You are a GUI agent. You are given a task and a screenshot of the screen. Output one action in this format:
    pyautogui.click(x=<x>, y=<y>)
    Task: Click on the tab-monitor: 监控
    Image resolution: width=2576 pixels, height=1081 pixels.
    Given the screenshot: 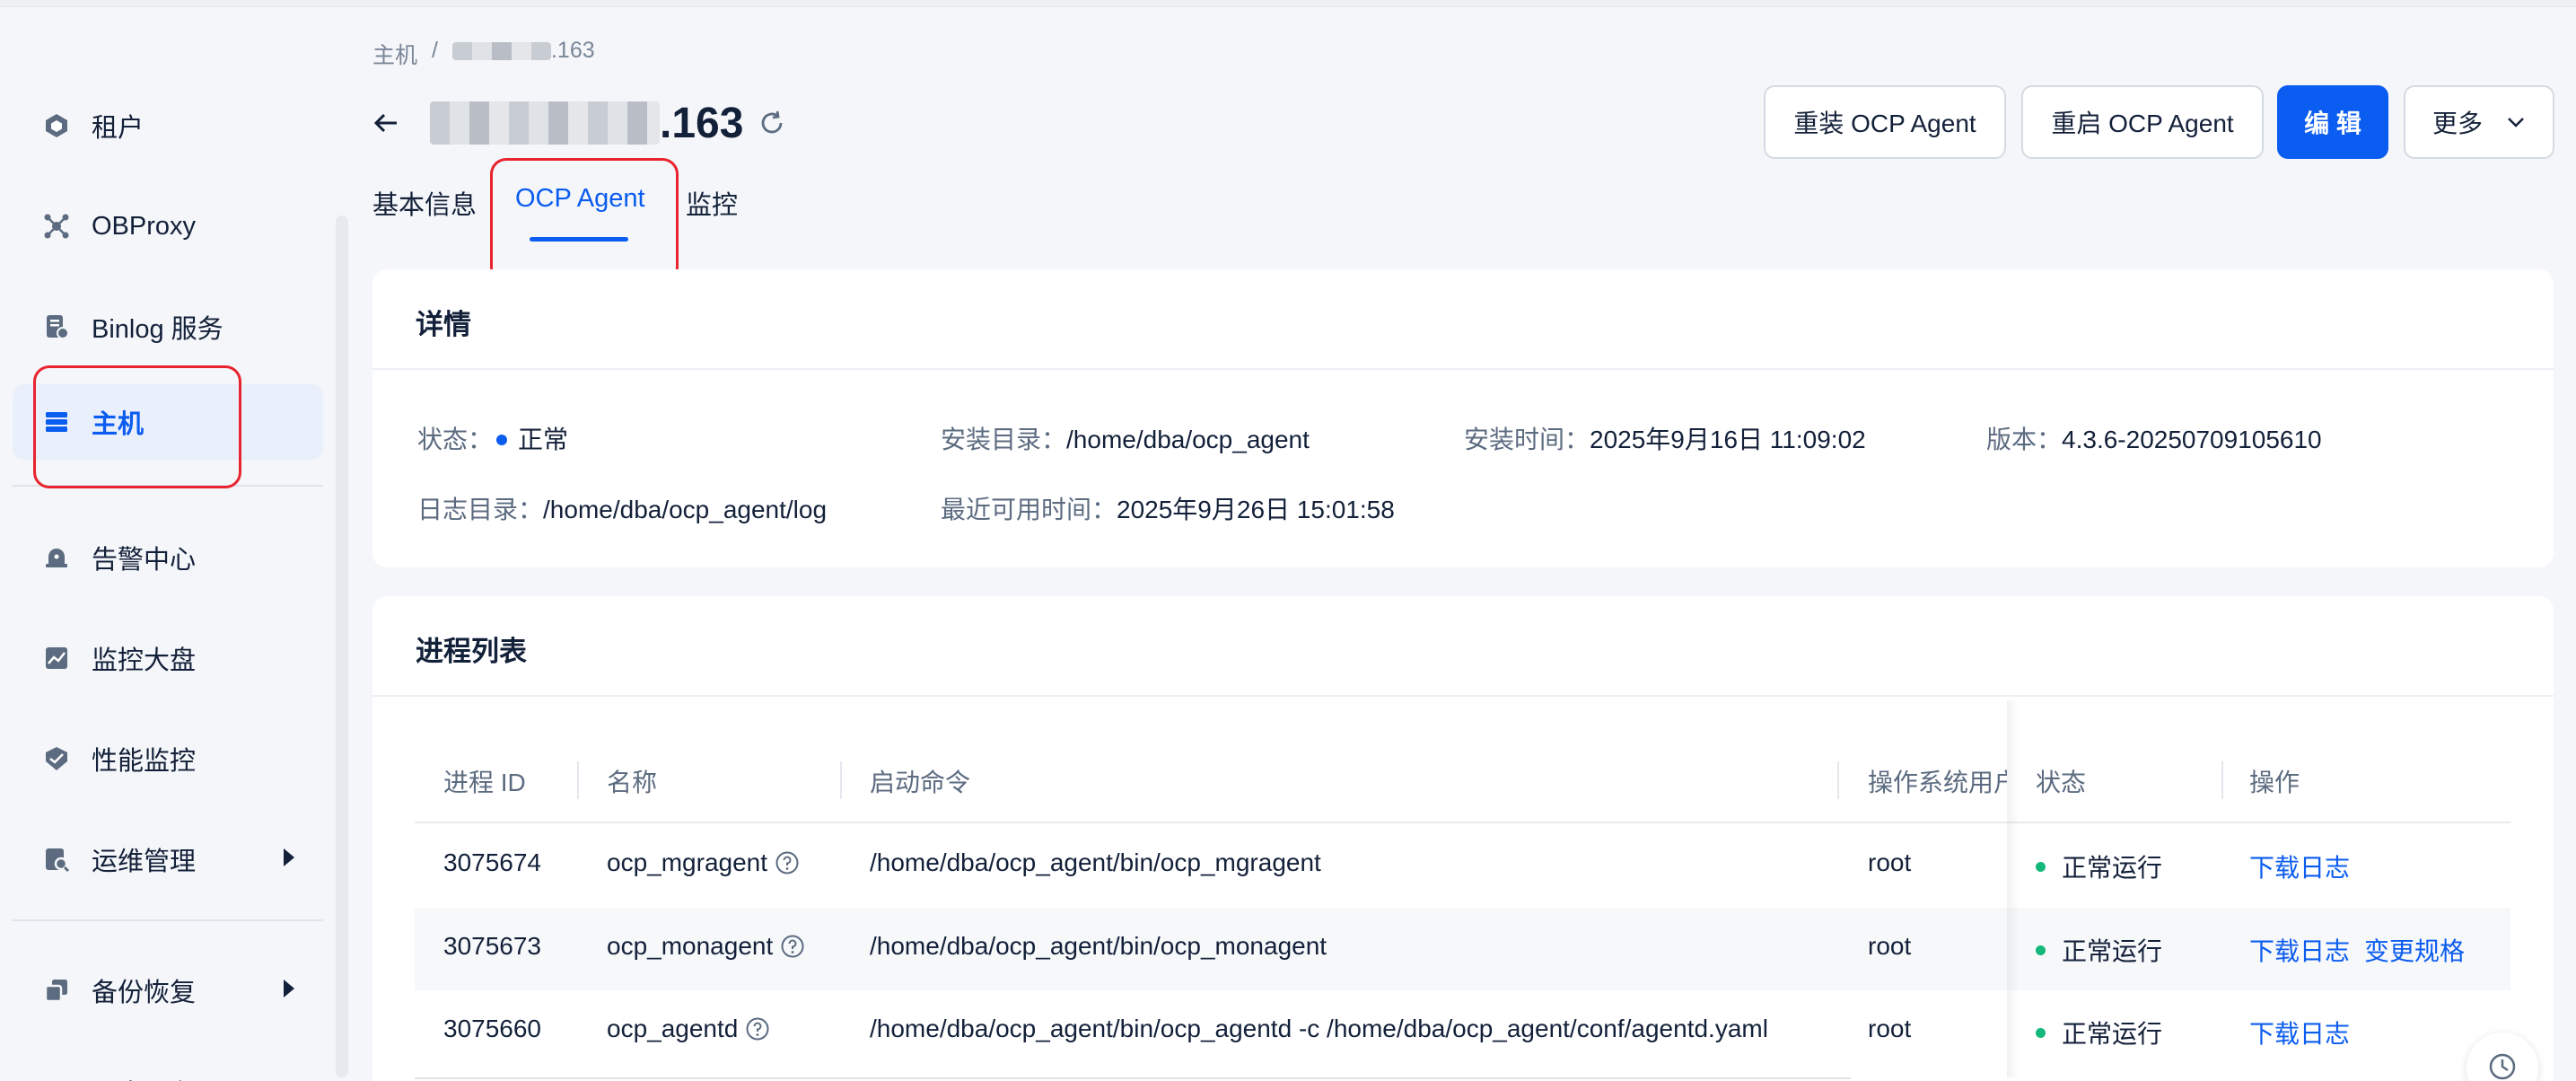 What is the action you would take?
    pyautogui.click(x=712, y=203)
    